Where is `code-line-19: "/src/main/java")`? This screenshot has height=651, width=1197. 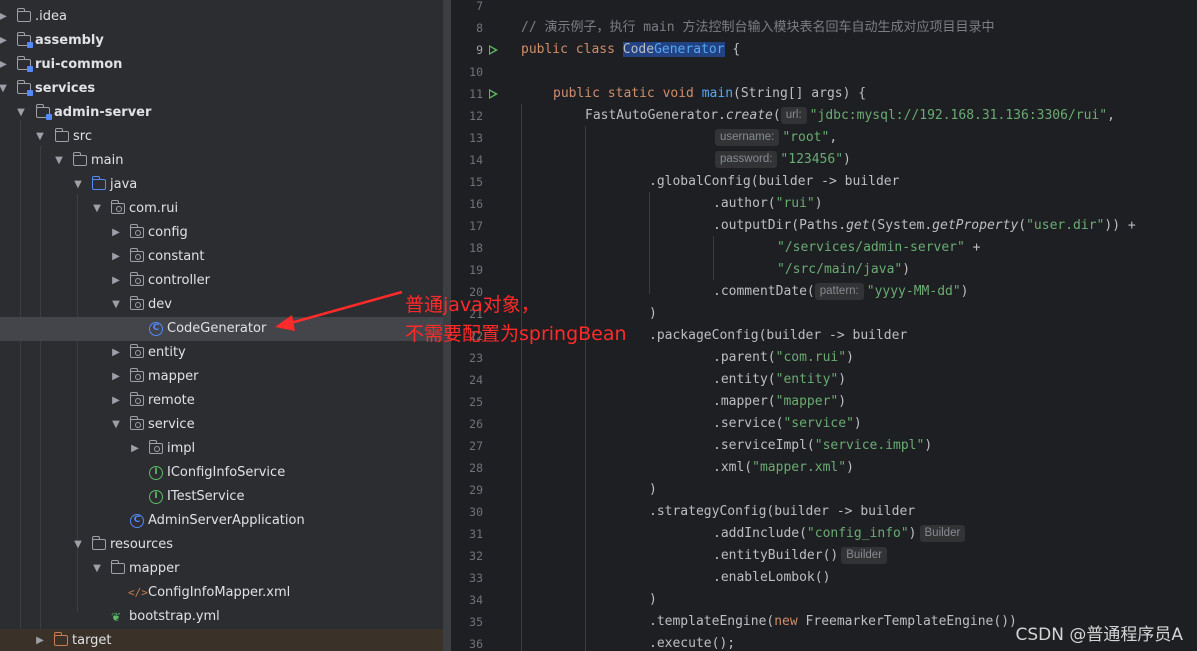
code-line-19: "/src/main/java") is located at coordinates (843, 270).